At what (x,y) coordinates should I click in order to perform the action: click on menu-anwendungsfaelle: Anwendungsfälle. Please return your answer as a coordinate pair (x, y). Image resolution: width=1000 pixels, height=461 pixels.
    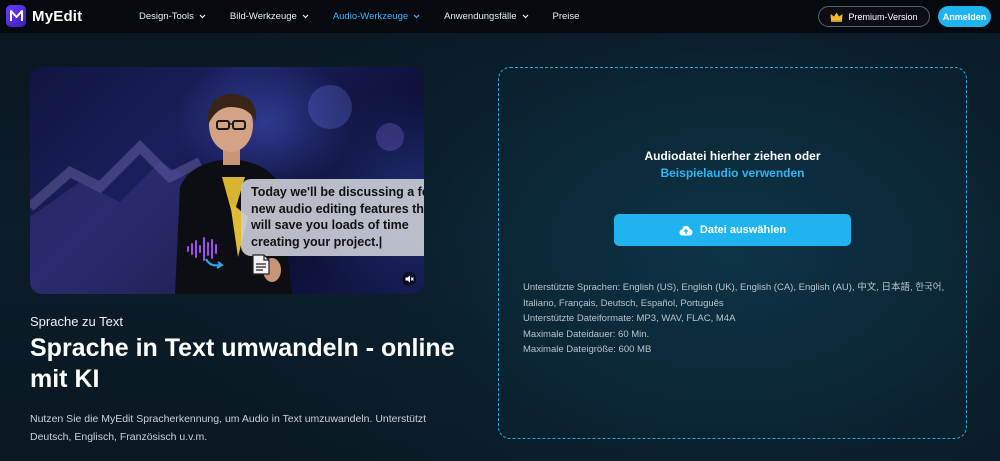
    Looking at the image, I should click on (486, 16).